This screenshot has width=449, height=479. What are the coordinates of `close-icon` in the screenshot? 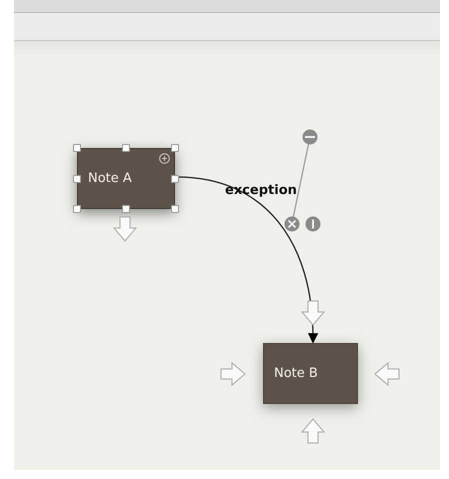 It's located at (292, 224).